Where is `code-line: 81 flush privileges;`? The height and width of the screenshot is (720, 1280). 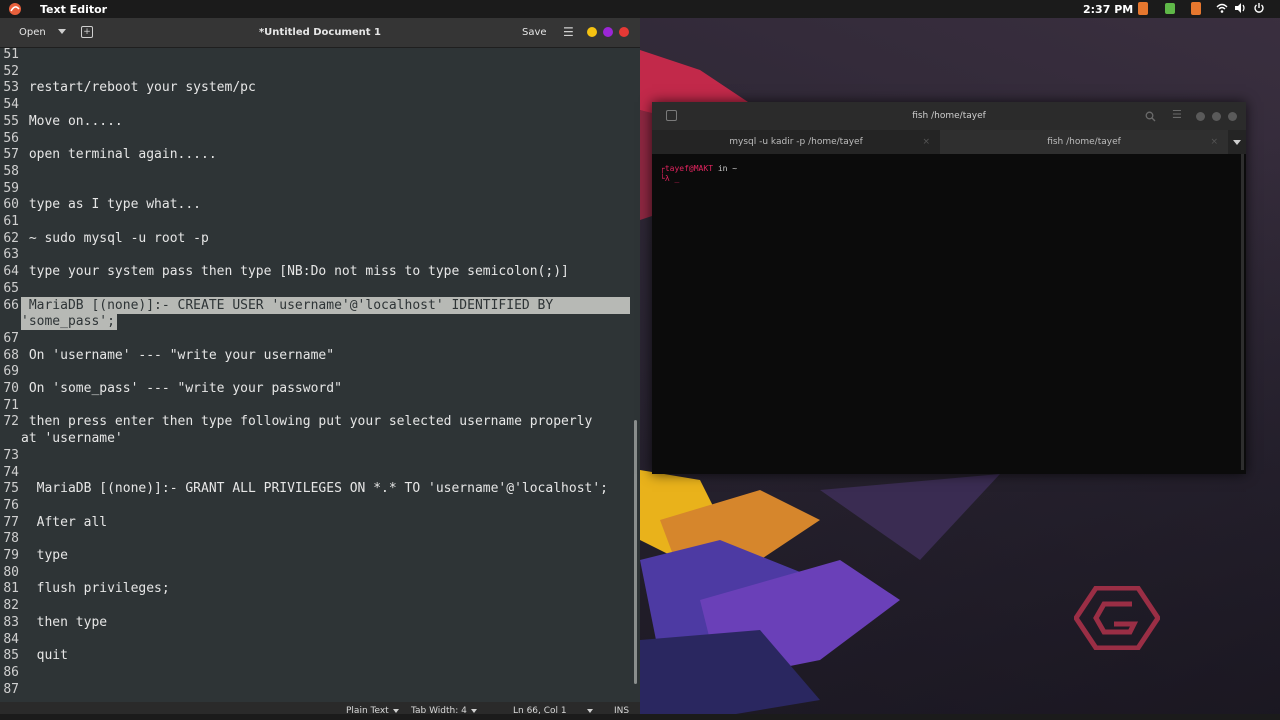 code-line: 81 flush privileges; is located at coordinates (316, 588).